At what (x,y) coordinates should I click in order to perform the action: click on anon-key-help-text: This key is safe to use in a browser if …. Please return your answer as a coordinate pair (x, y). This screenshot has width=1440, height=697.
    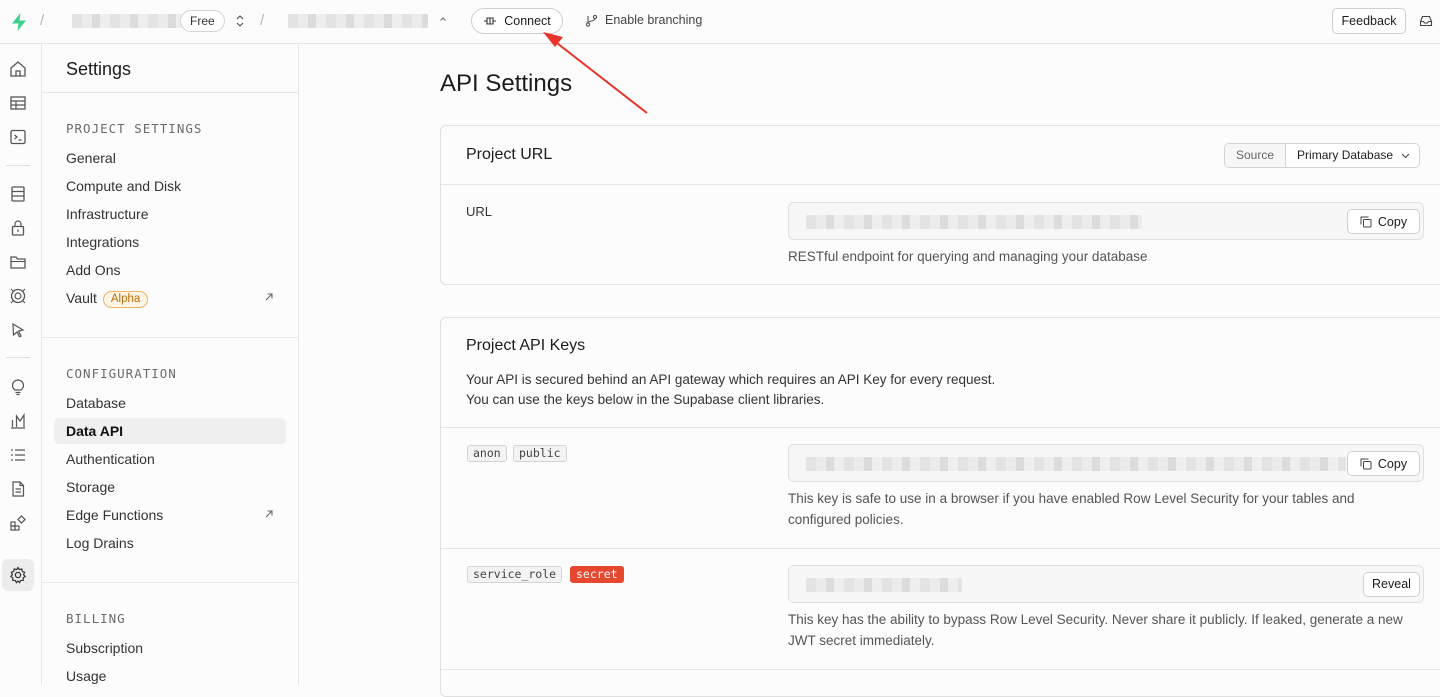
    Looking at the image, I should click on (1071, 509).